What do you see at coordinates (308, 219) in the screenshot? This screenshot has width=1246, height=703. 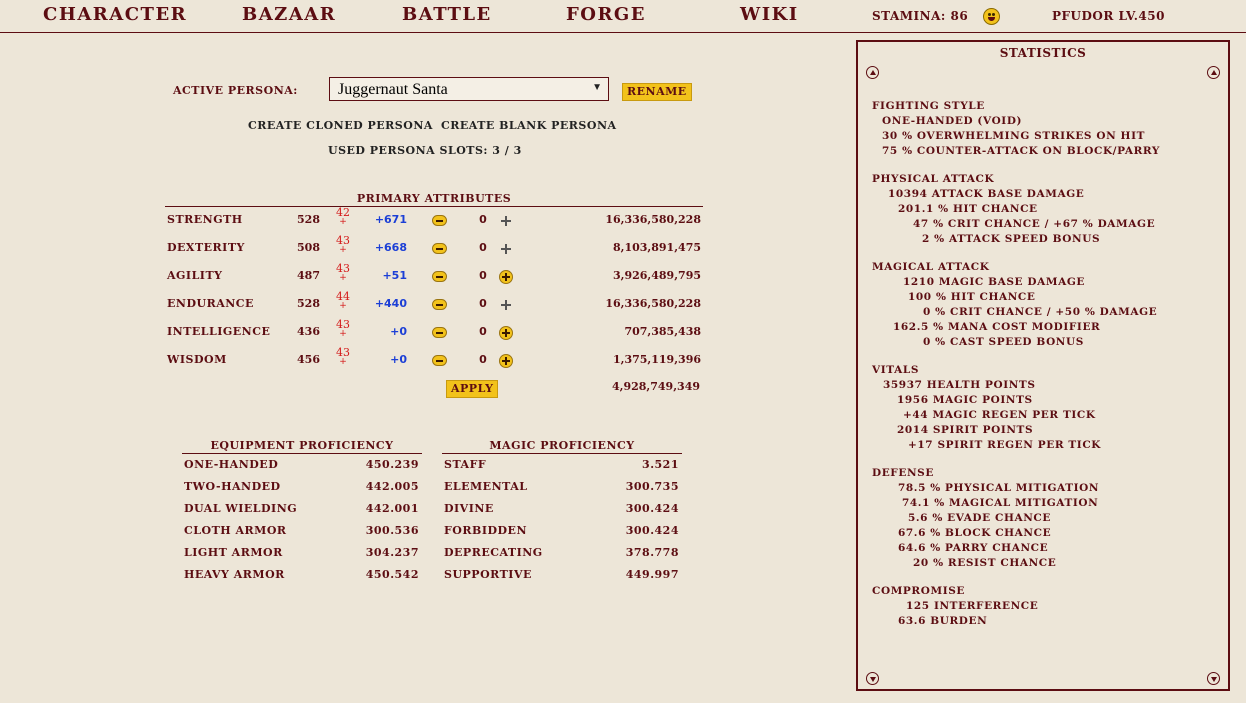 I see `attribute-base: 528` at bounding box center [308, 219].